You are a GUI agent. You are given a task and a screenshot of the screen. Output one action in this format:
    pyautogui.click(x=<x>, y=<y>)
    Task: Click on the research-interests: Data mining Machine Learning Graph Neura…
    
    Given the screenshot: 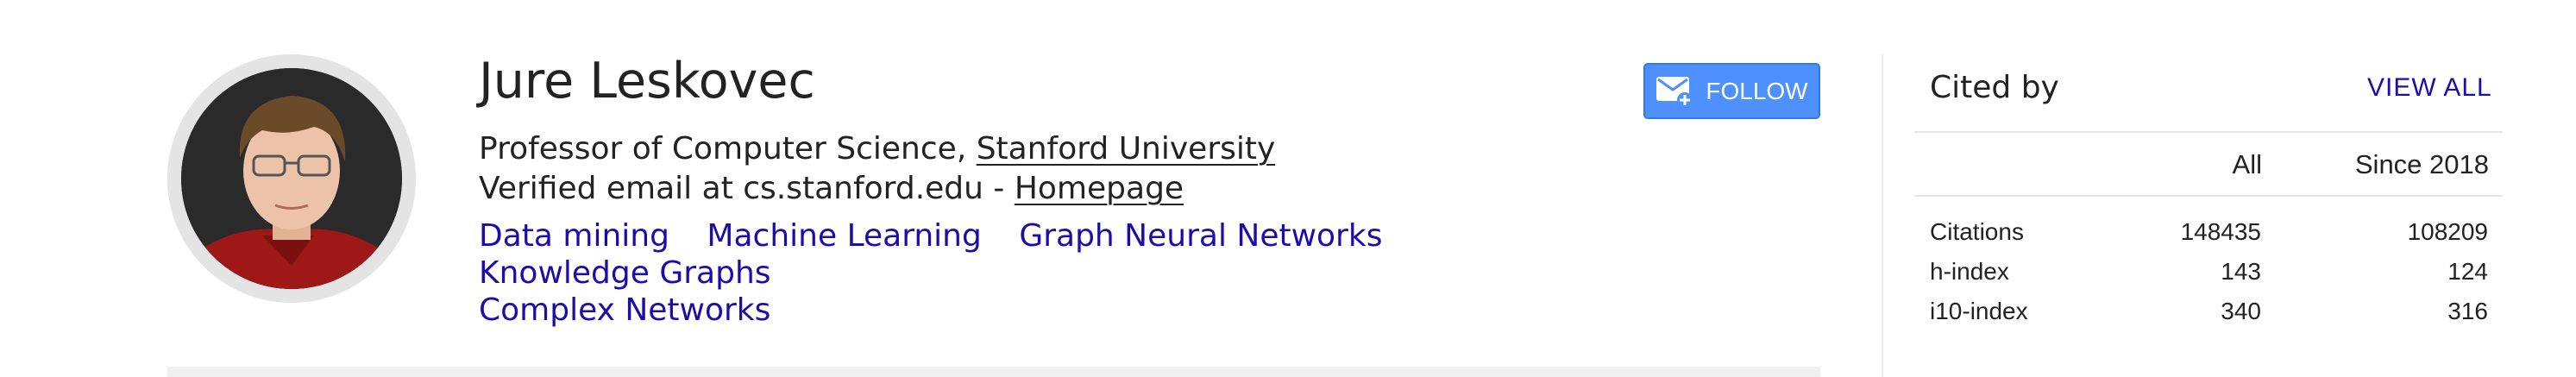 What is the action you would take?
    pyautogui.click(x=1104, y=273)
    